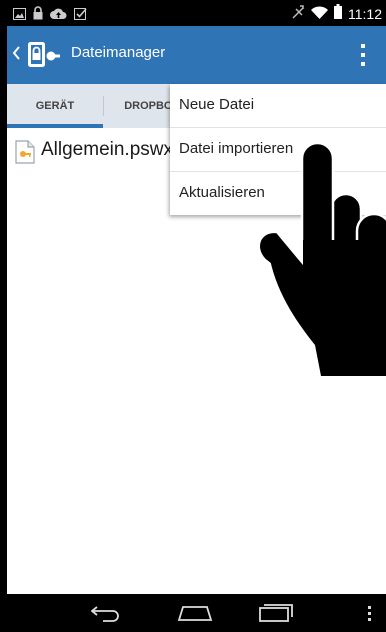 The width and height of the screenshot is (386, 632). What do you see at coordinates (44, 57) in the screenshot?
I see `app-logo-icon` at bounding box center [44, 57].